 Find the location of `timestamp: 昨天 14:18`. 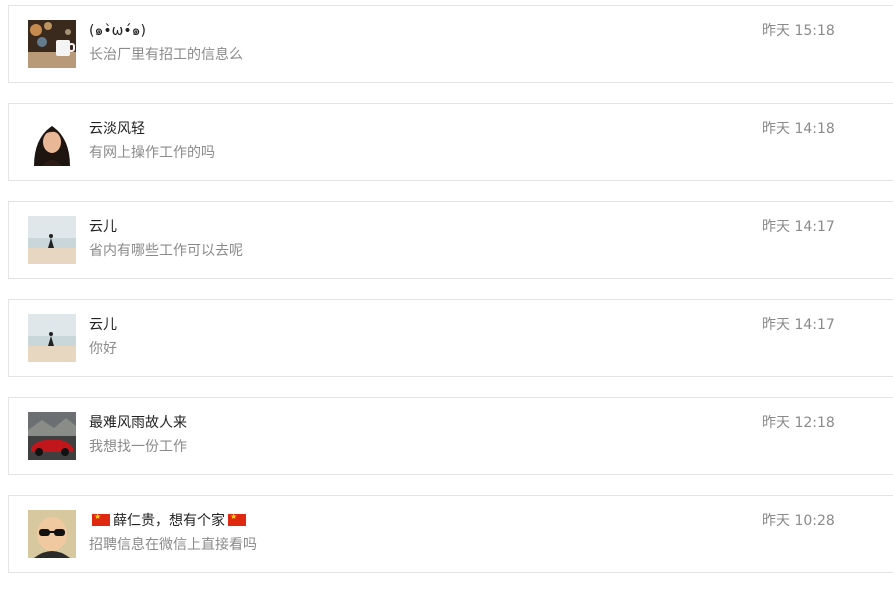

timestamp: 昨天 14:18 is located at coordinates (798, 129).